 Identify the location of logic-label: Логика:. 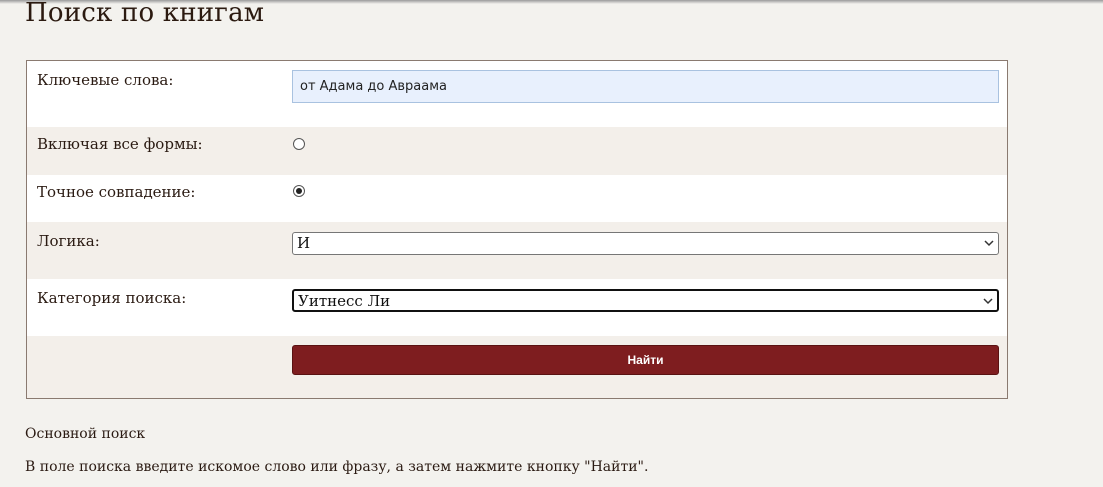
(68, 241).